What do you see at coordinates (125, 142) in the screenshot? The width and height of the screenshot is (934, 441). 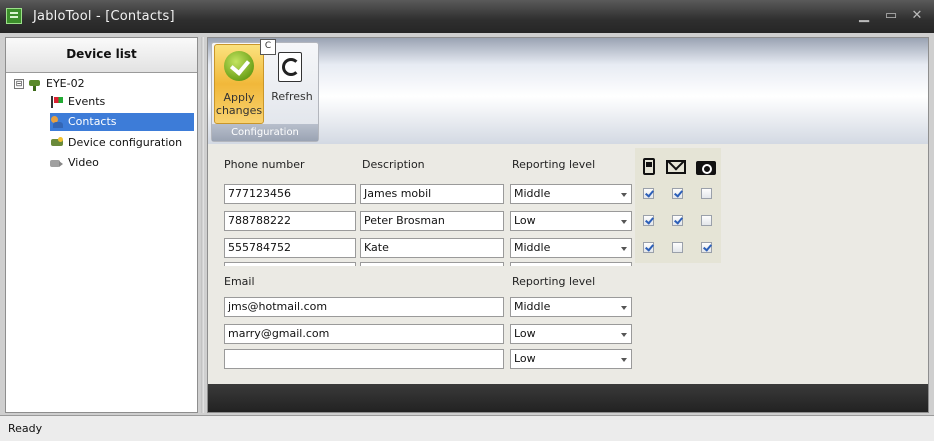 I see `tree-item-label: Device configuration` at bounding box center [125, 142].